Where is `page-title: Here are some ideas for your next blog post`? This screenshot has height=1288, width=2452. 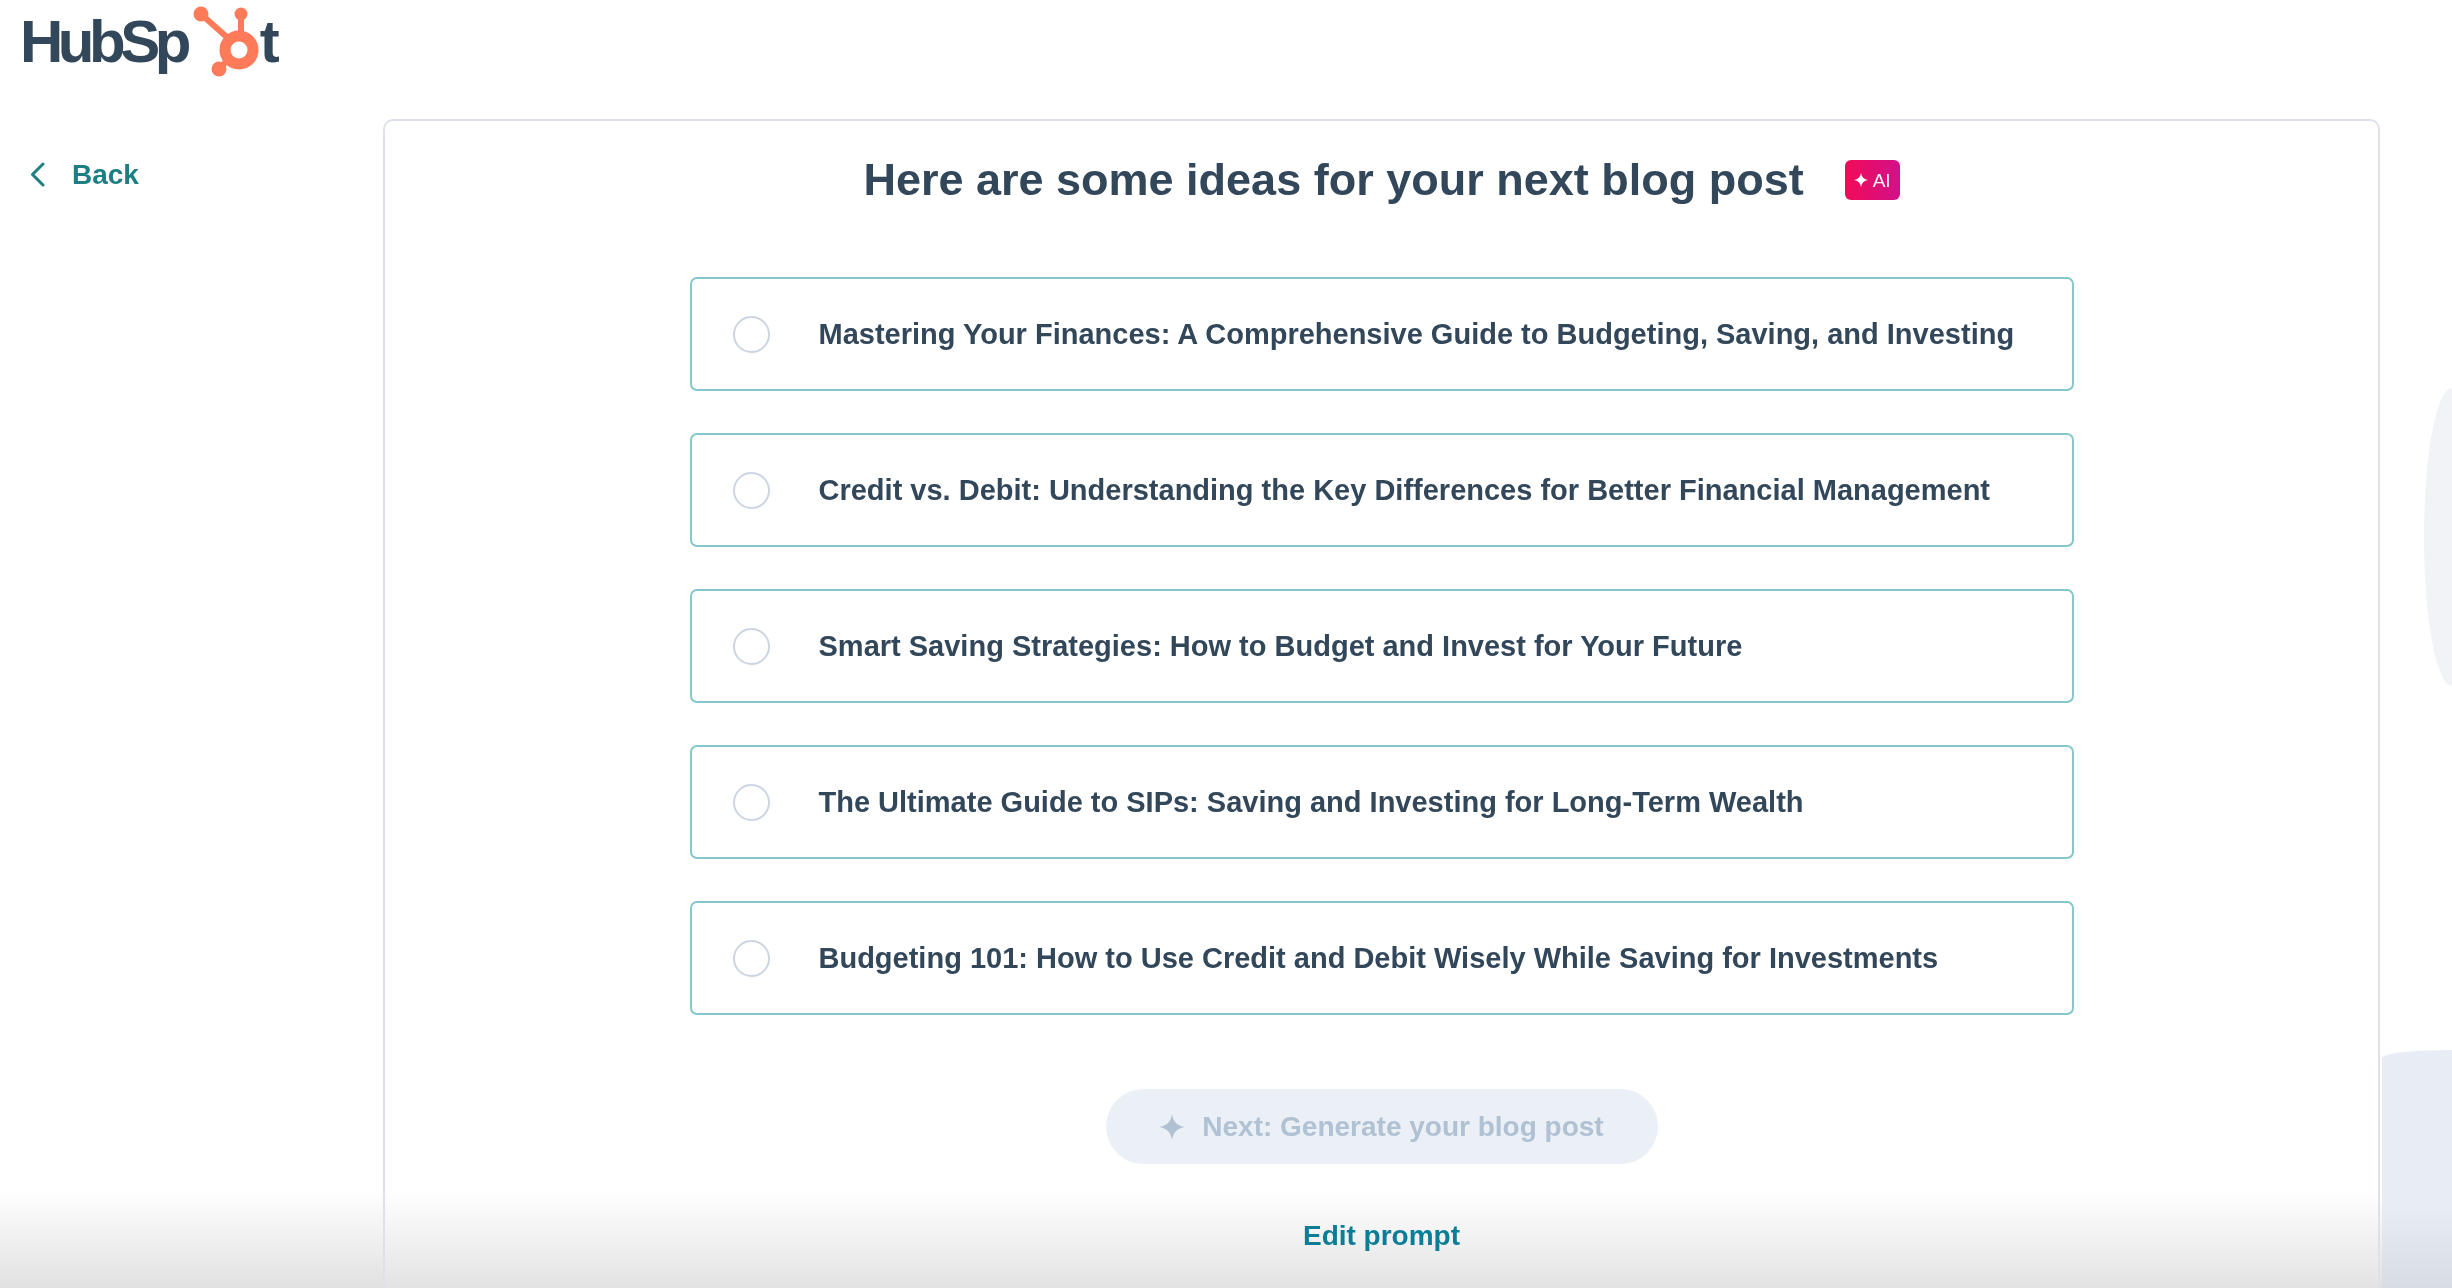
page-title: Here are some ideas for your next blog post is located at coordinates (1333, 180).